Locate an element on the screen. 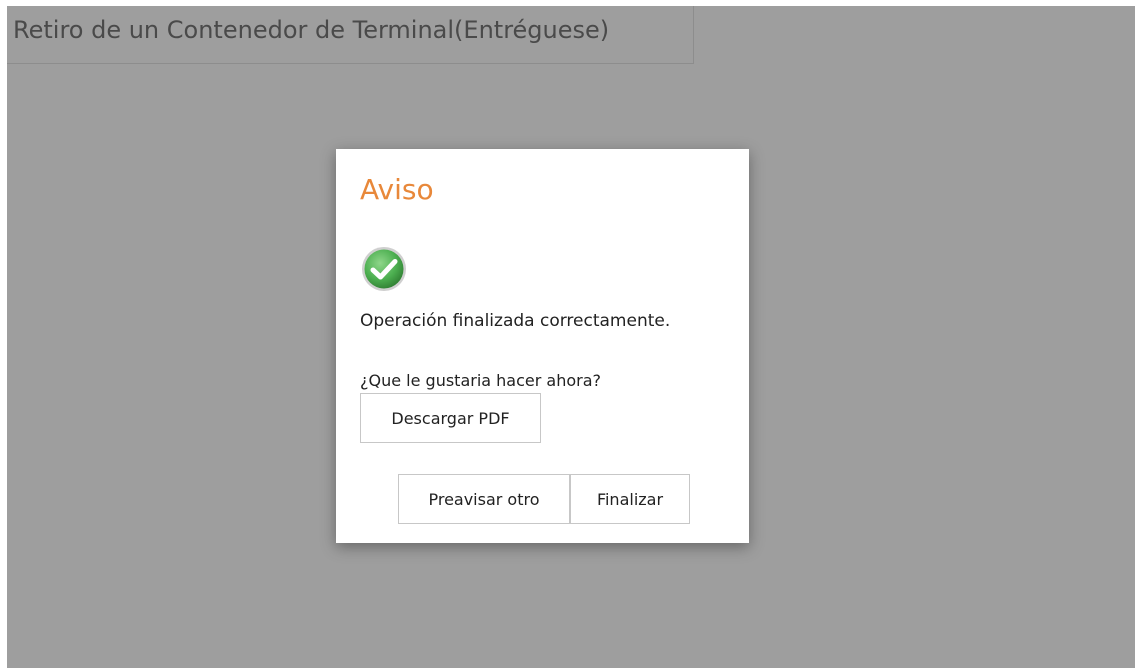  preavisar-otro-button: Preavisar otro is located at coordinates (484, 499).